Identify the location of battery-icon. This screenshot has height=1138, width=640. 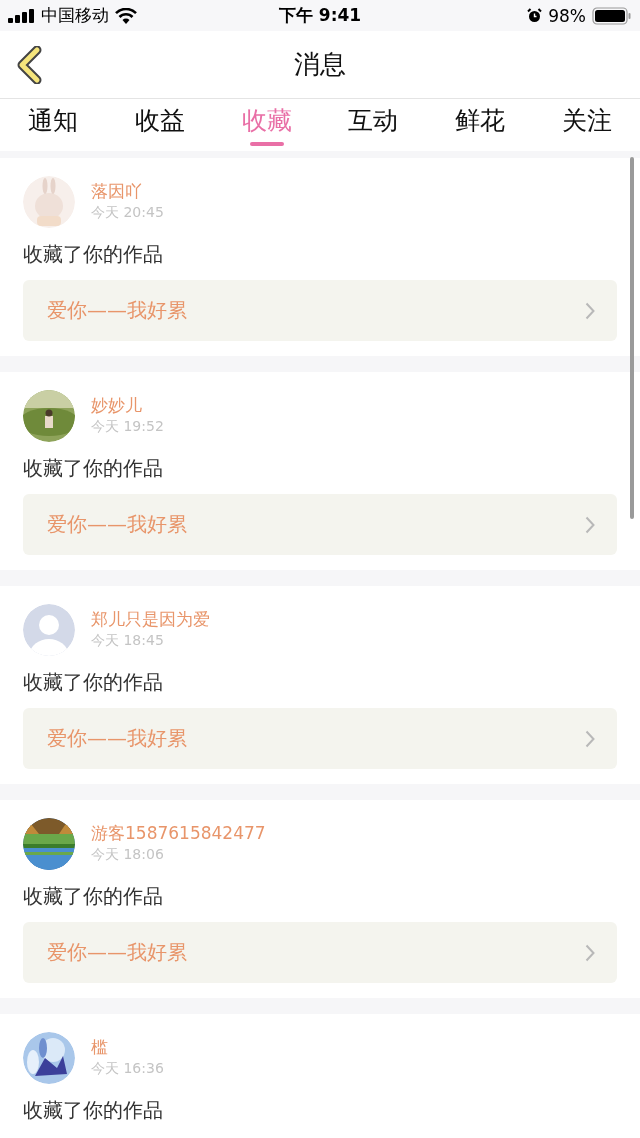
(612, 15).